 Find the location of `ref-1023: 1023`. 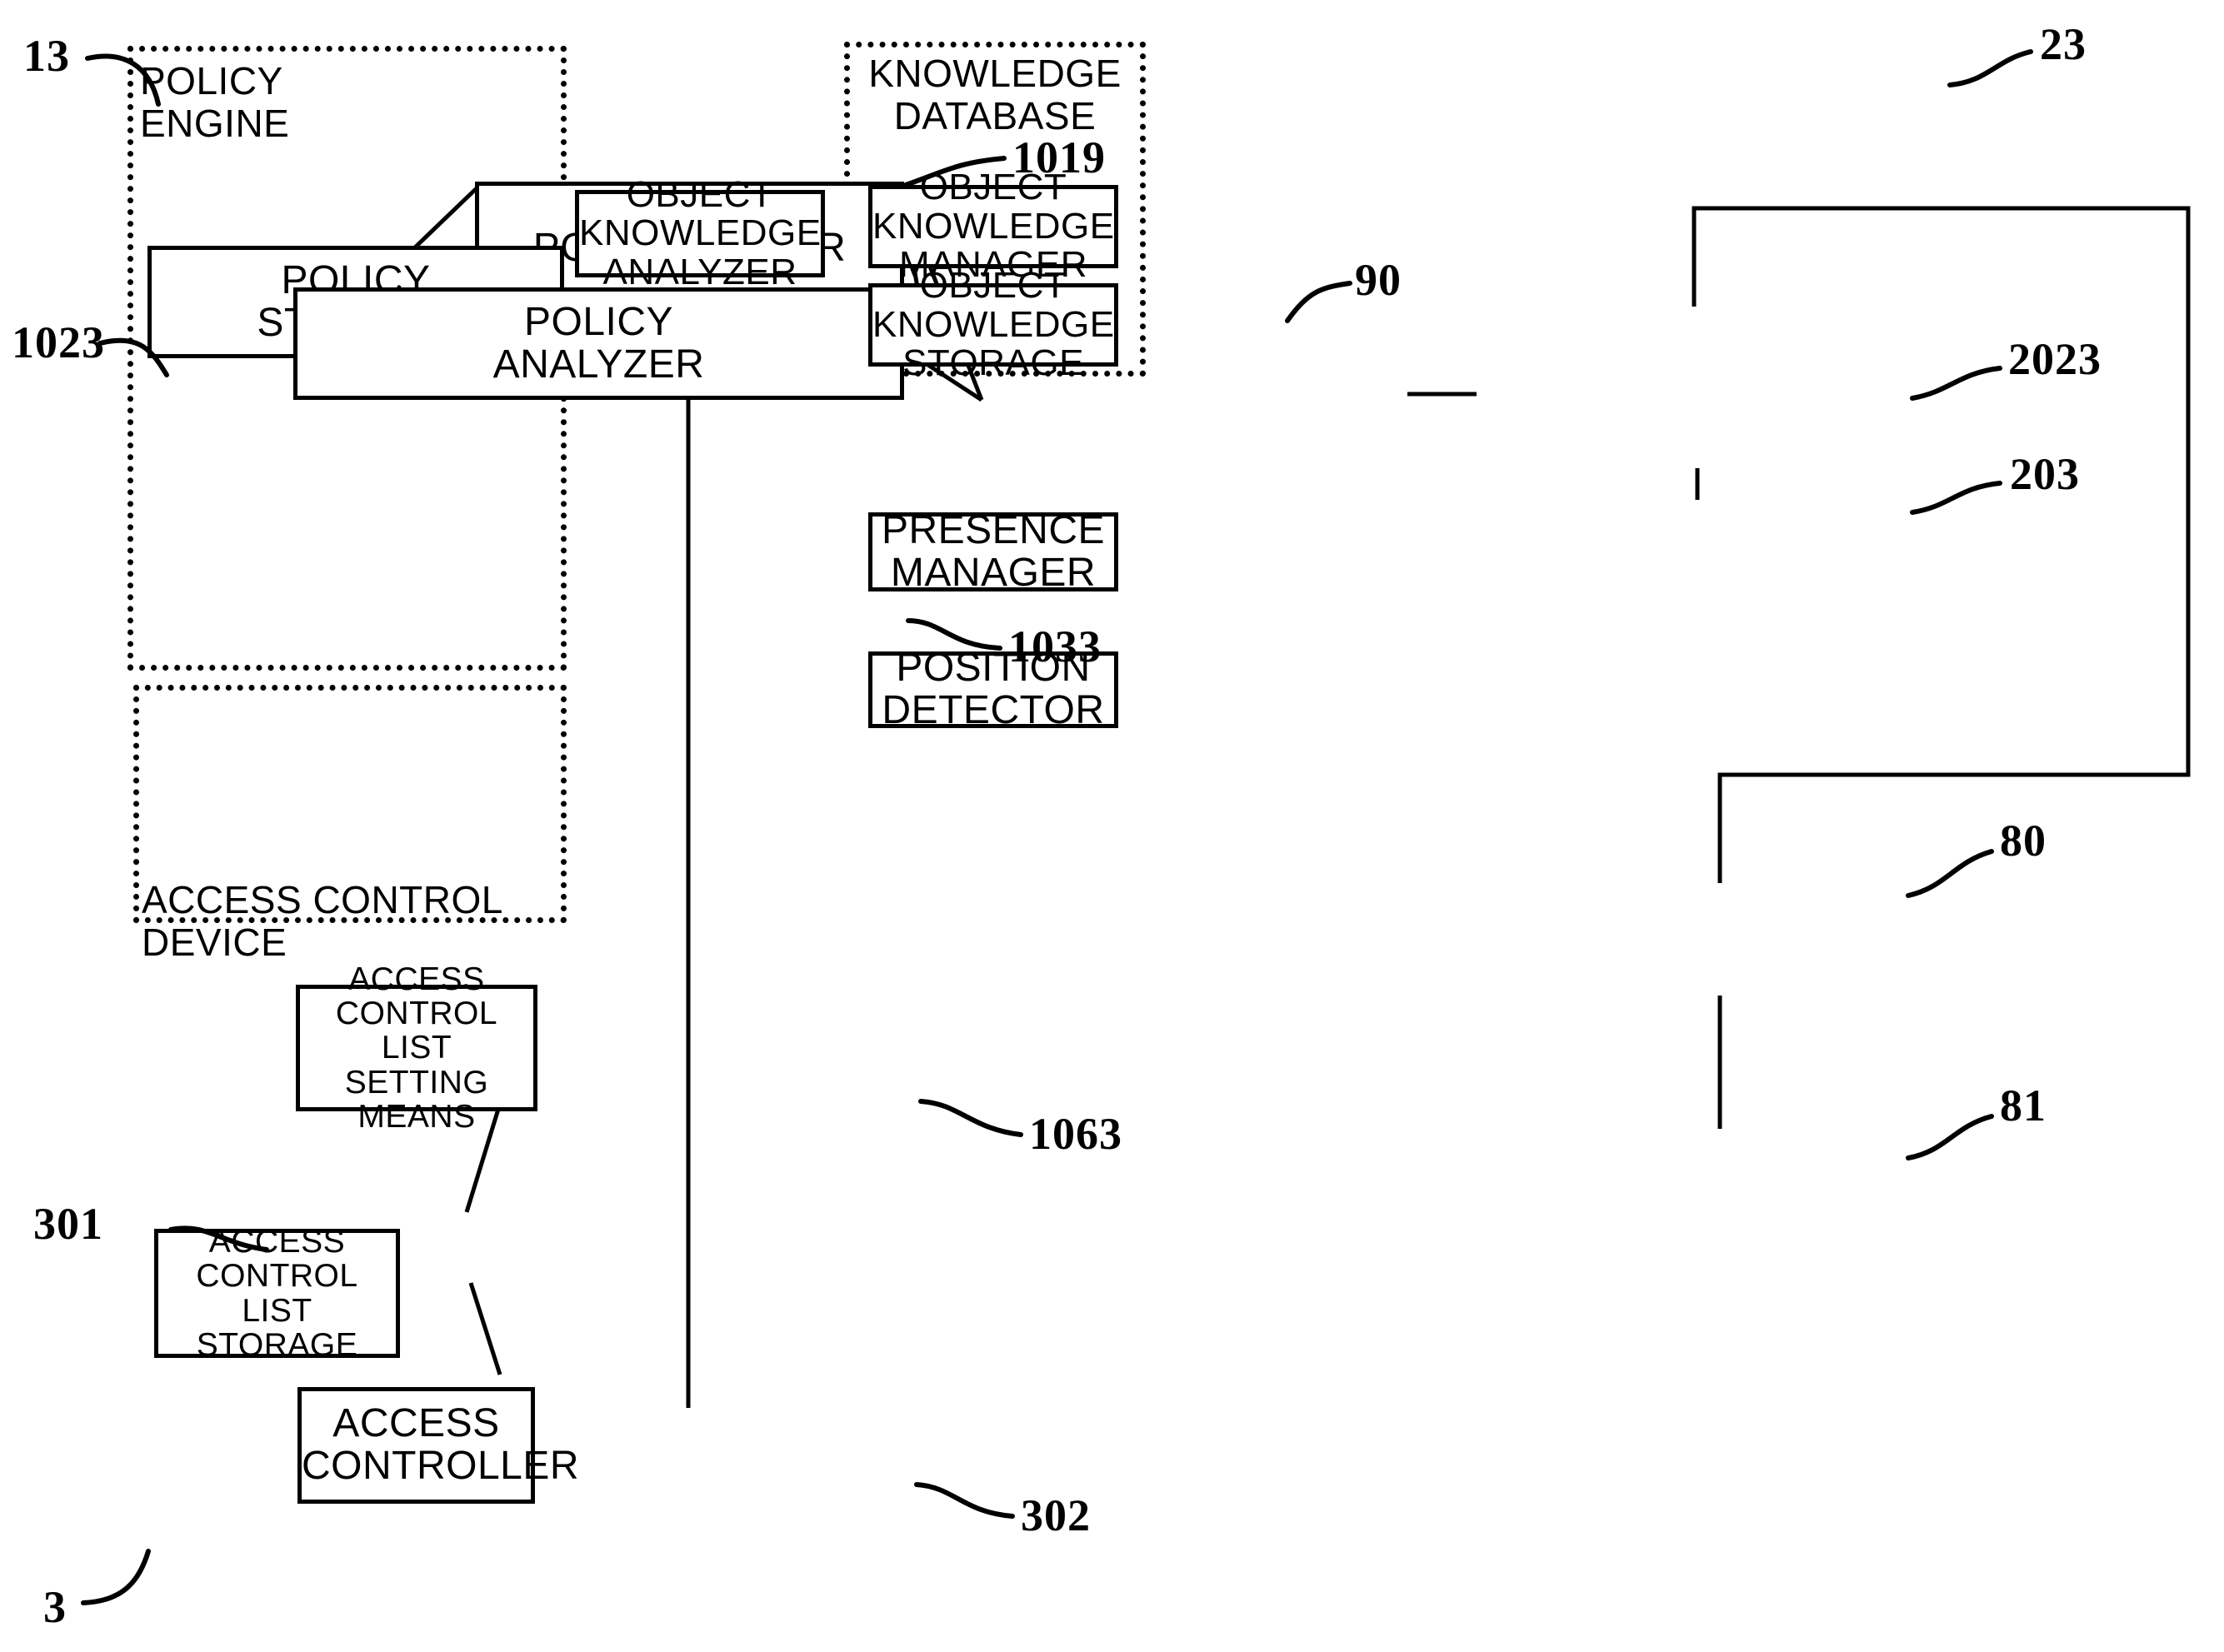

ref-1023: 1023 is located at coordinates (58, 342).